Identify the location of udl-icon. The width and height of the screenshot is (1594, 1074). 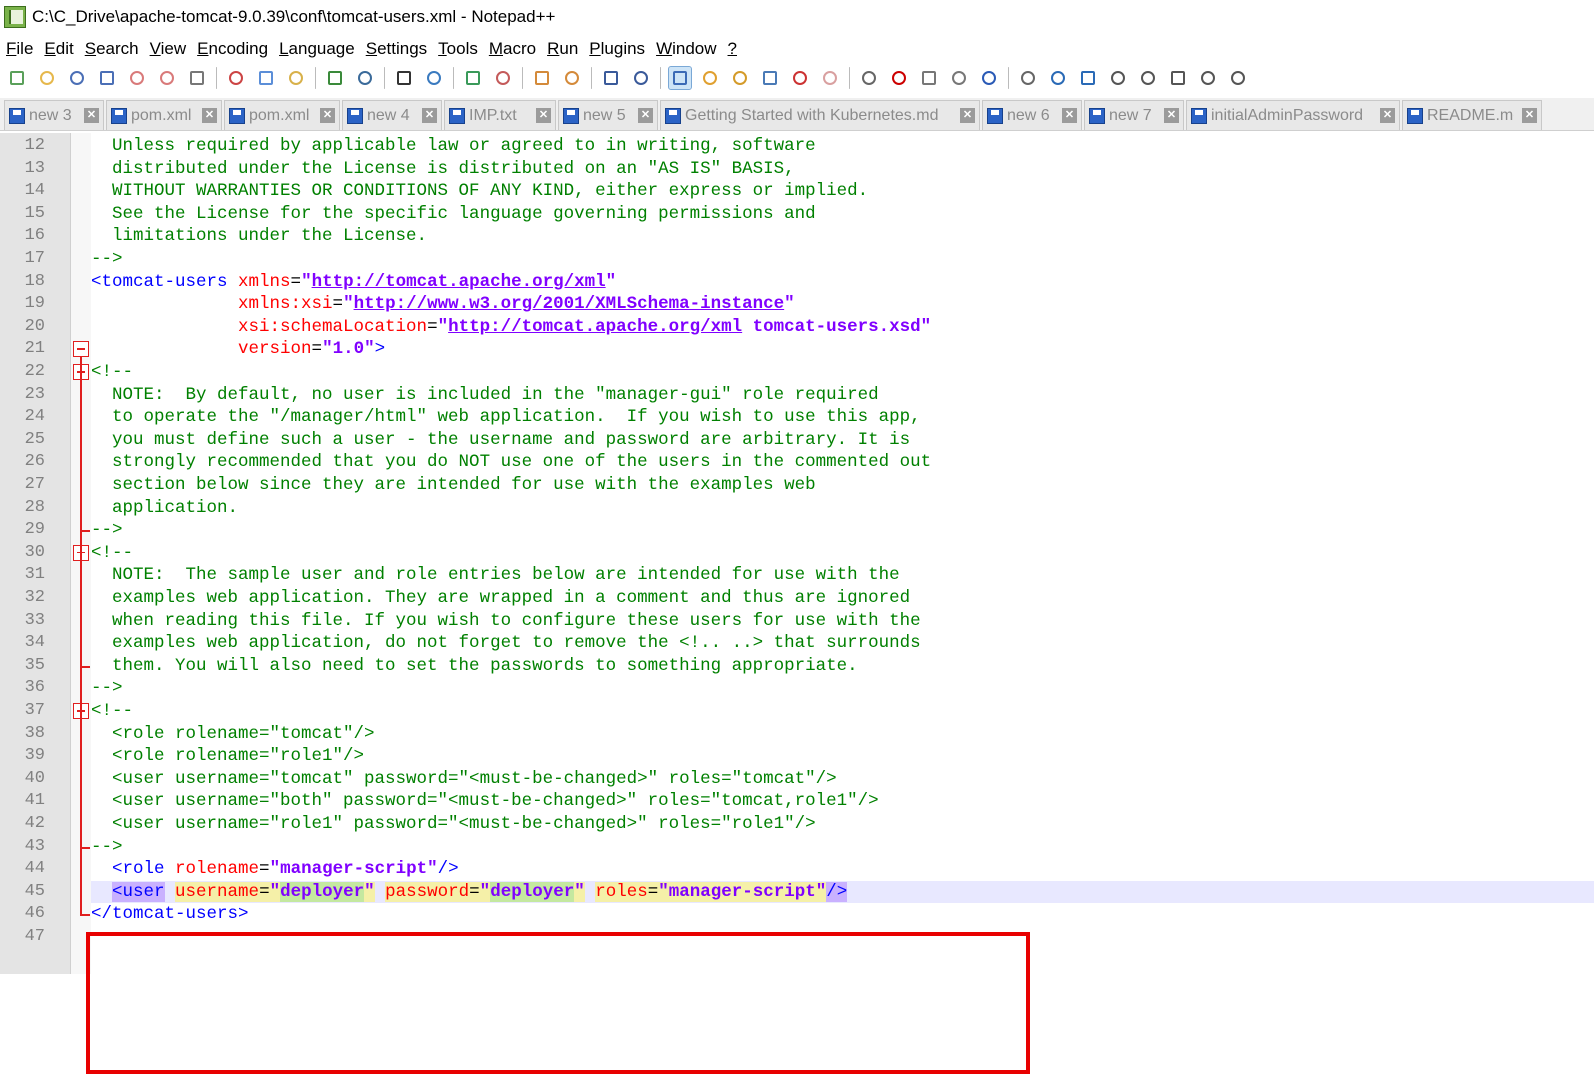
(710, 78).